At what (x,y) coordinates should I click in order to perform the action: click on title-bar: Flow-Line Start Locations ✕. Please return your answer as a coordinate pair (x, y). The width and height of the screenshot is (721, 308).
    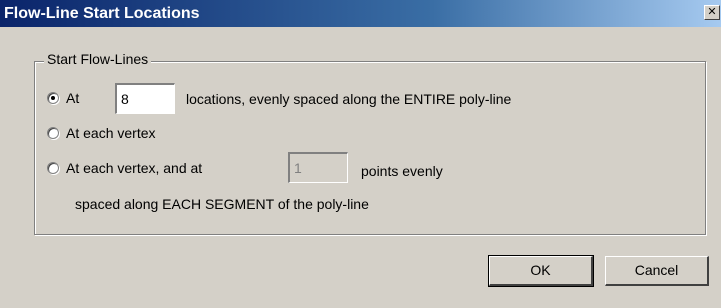
    Looking at the image, I should click on (360, 13).